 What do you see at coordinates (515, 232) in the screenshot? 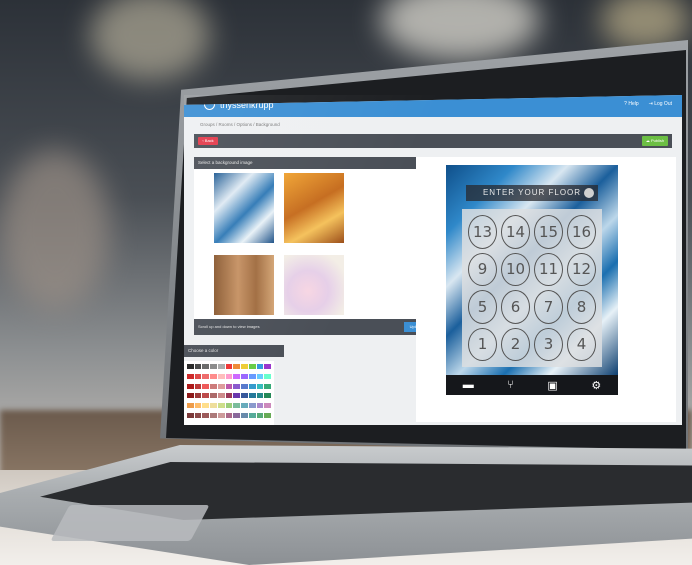
I see `floor-key: 14` at bounding box center [515, 232].